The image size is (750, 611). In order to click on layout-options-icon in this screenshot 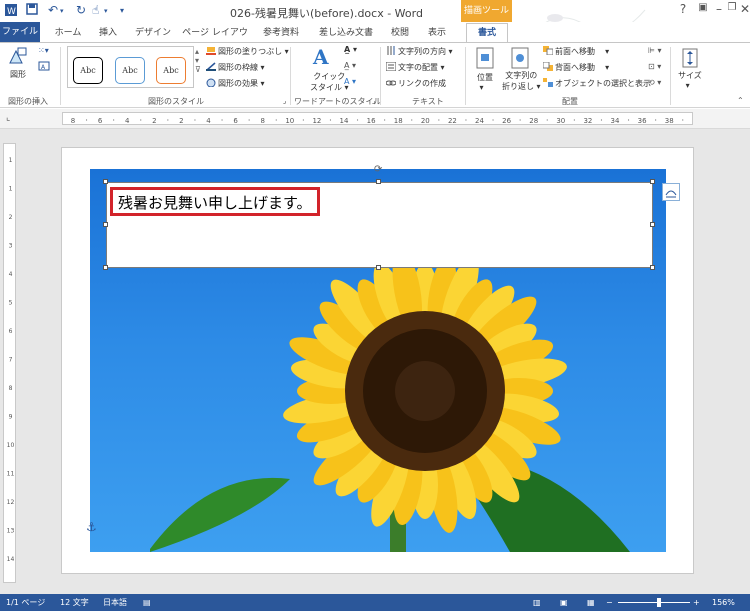, I will do `click(671, 192)`.